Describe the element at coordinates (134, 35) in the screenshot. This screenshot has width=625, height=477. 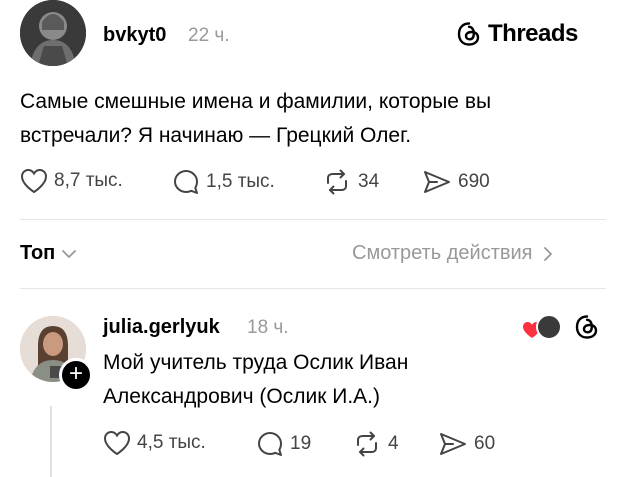
I see `author-username: bvkyt0` at that location.